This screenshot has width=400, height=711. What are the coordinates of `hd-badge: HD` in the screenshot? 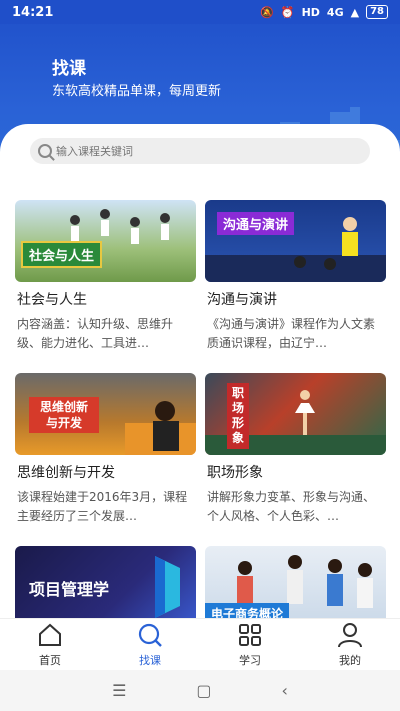 It's located at (310, 12).